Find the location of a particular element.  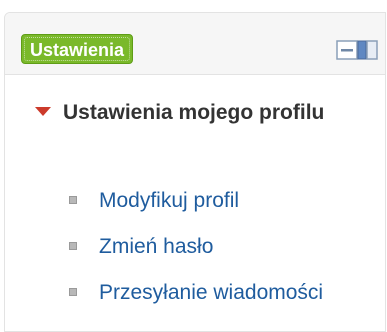

modify-profile-link: Modyfikuj profil is located at coordinates (169, 201).